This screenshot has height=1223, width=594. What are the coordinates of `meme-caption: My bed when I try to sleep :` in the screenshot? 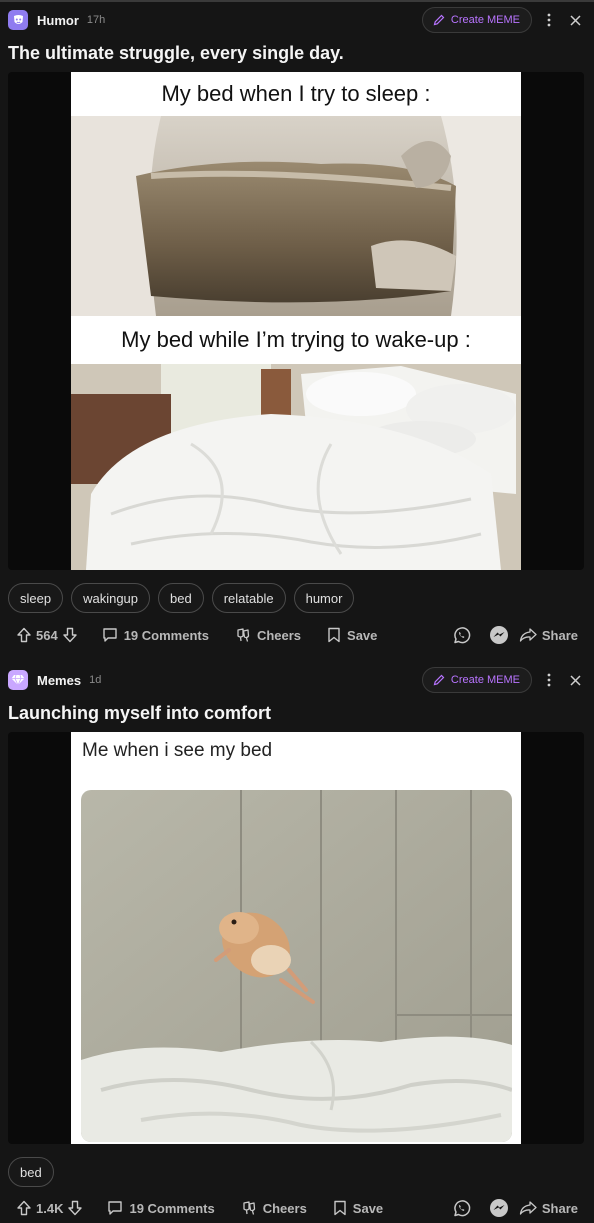 It's located at (296, 93).